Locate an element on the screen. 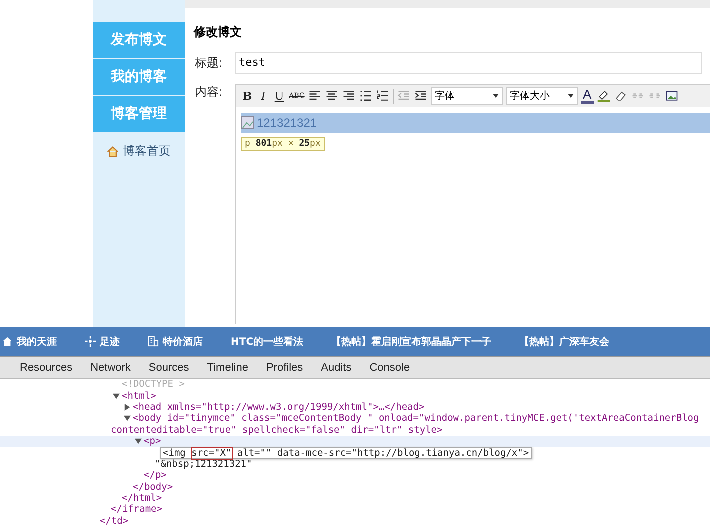 The width and height of the screenshot is (710, 529). code-text: alt="" data-mce-src="http://blog.tianya.cn/blog/x"> is located at coordinates (383, 453).